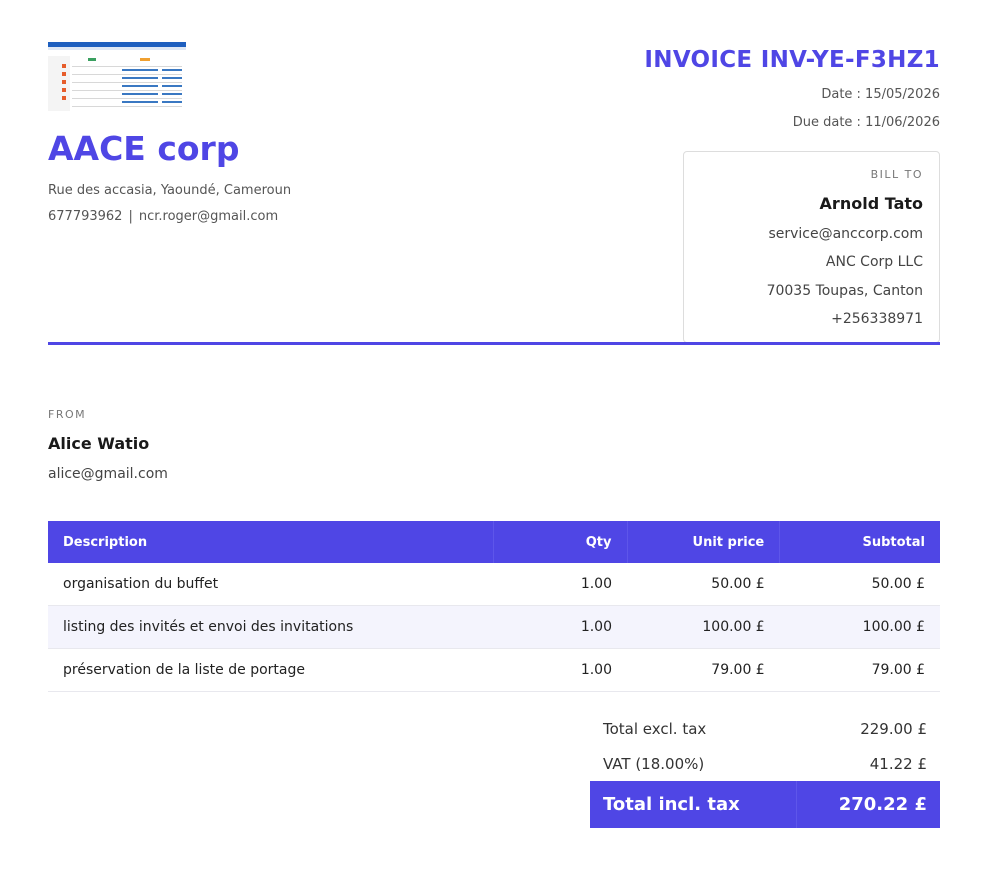 The image size is (987, 884). Describe the element at coordinates (671, 804) in the screenshot. I see `total-incl-tax-label: Total incl. tax` at that location.